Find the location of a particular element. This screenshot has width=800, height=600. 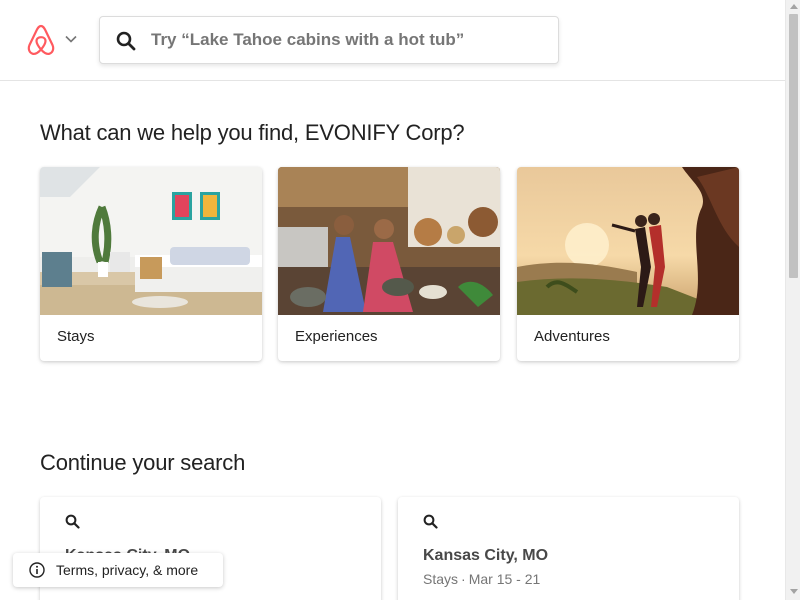

top-header is located at coordinates (392, 40).